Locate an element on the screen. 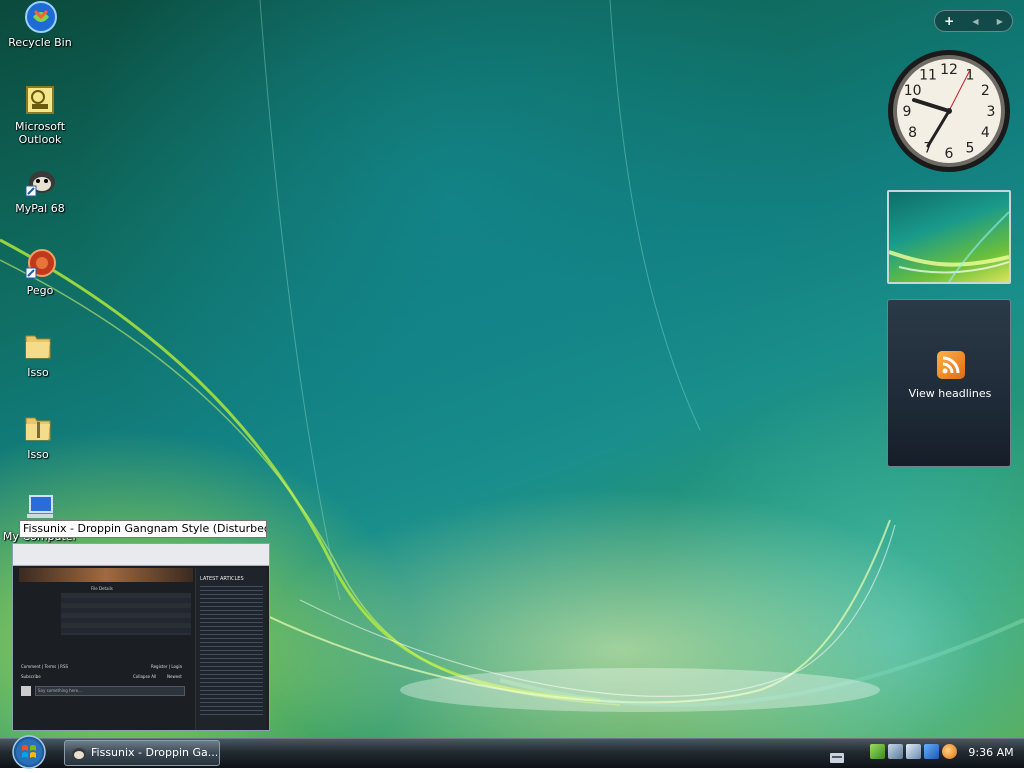 The width and height of the screenshot is (1024, 773). preview-subscribe: Subscribe is located at coordinates (31, 676).